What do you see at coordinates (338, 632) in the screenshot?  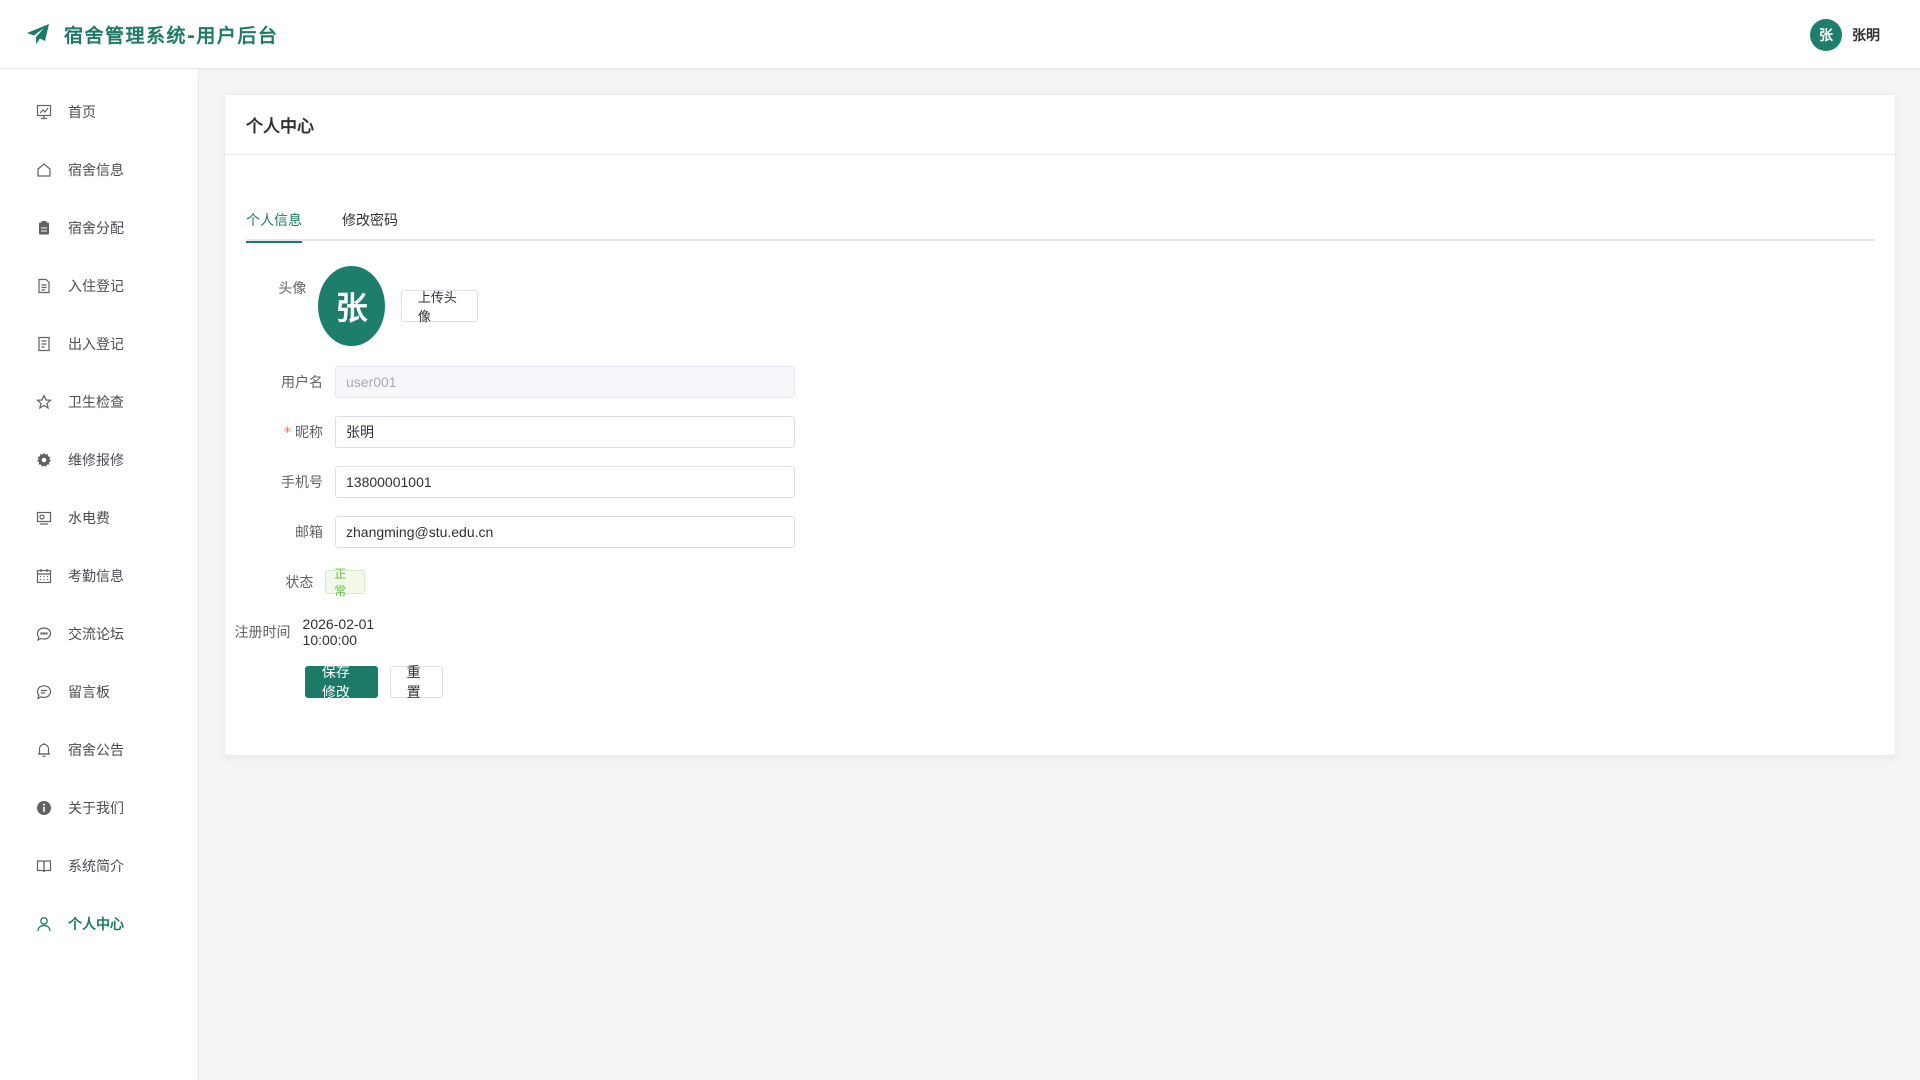 I see `register-time-value: 2026-02-01 10:00:00` at bounding box center [338, 632].